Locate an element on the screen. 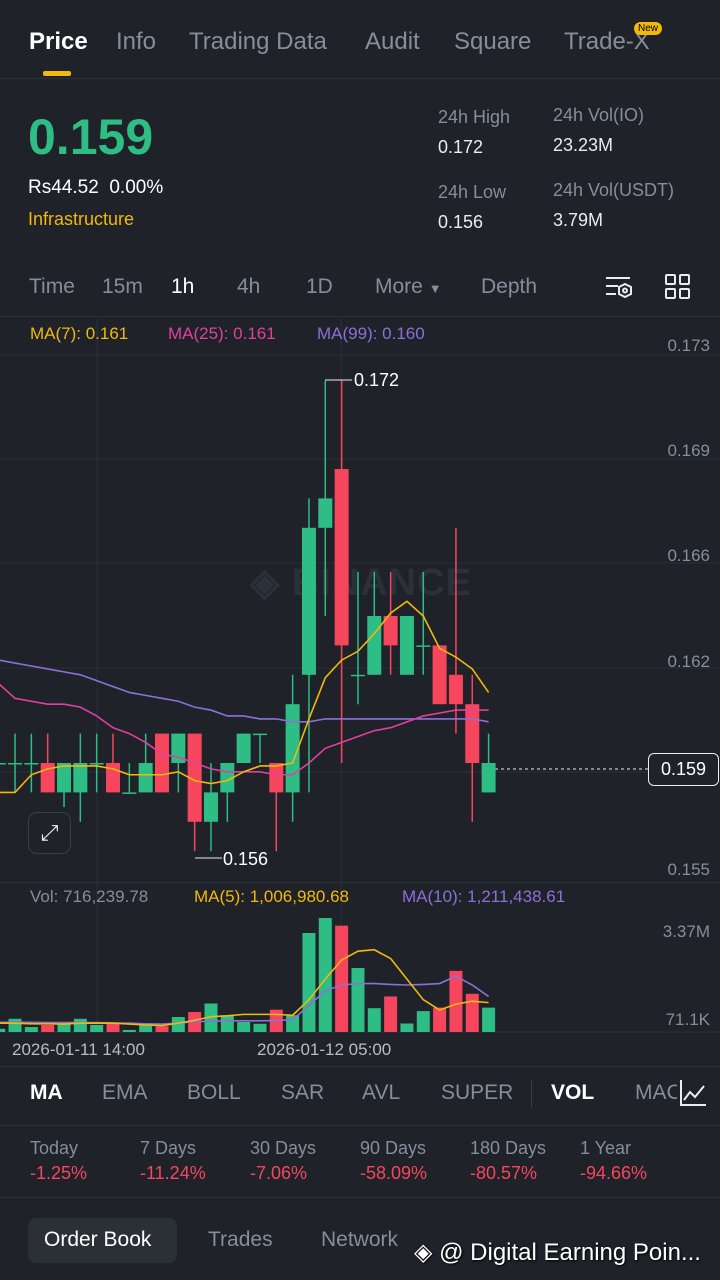  perf-90d: 90 Days -58.09% is located at coordinates (394, 1160).